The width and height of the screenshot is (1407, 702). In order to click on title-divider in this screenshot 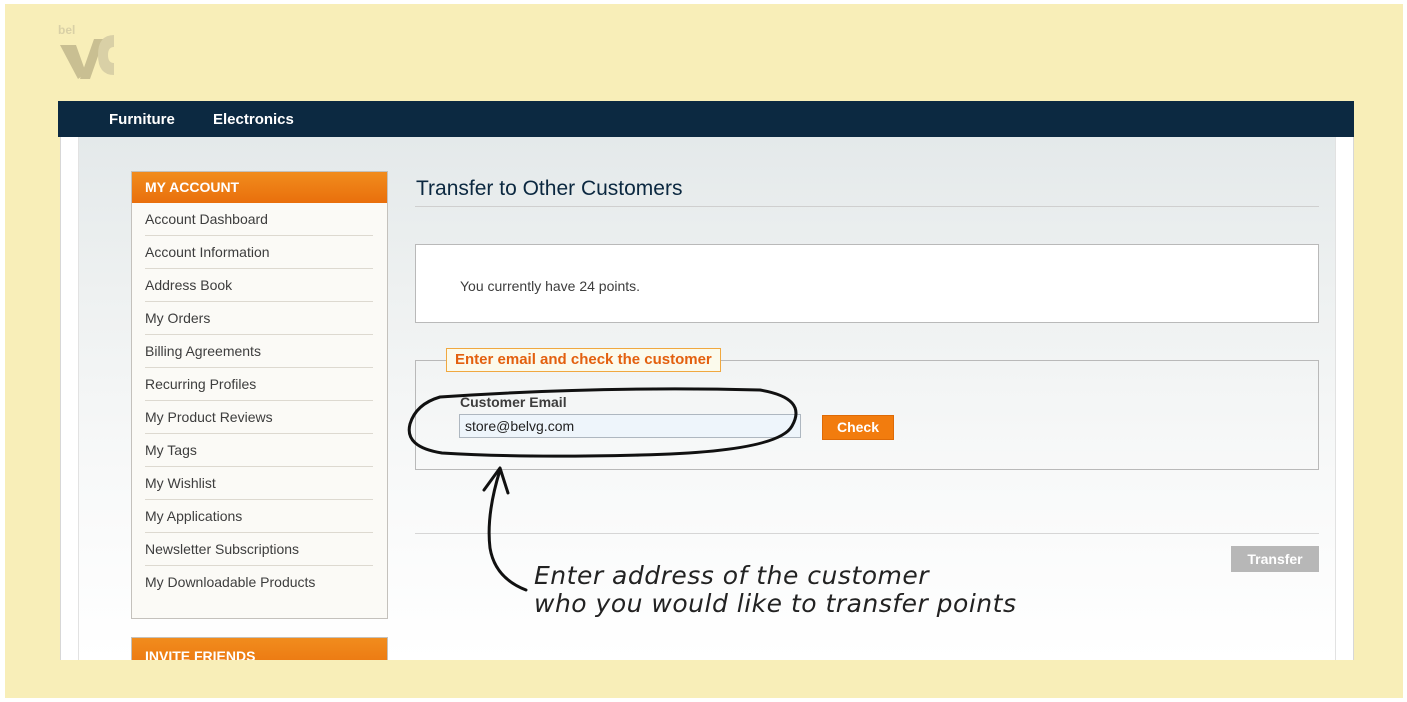, I will do `click(867, 206)`.